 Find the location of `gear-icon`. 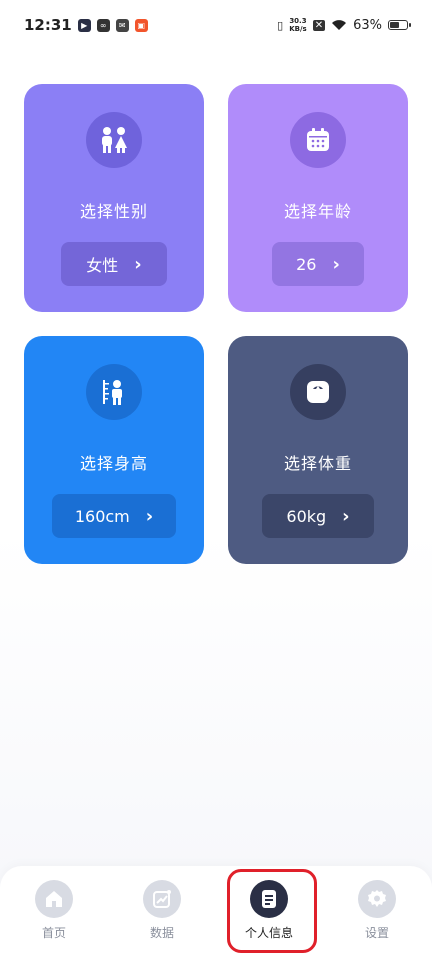

gear-icon is located at coordinates (377, 899).